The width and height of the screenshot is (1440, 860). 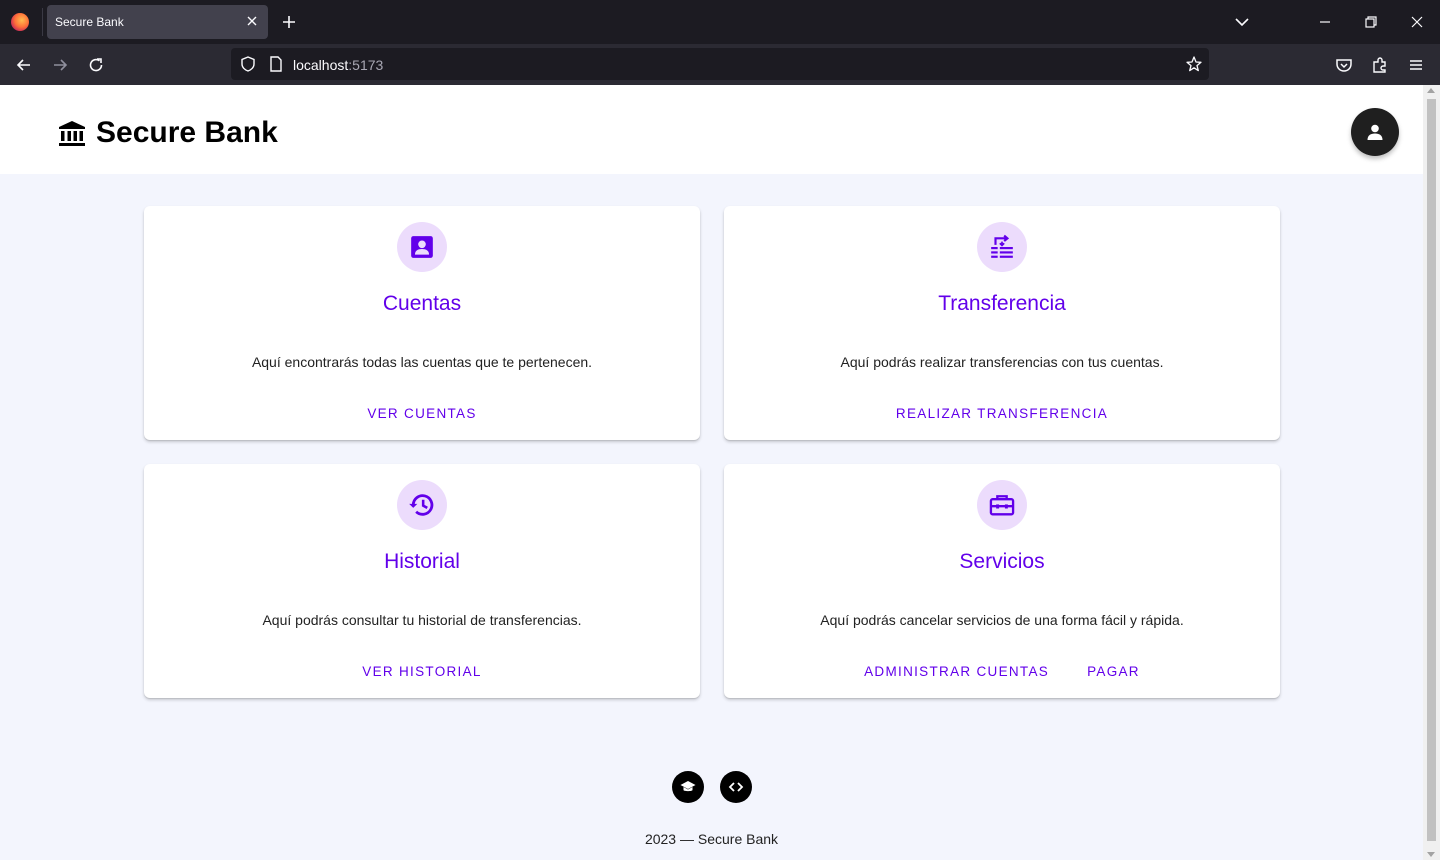 I want to click on scroll-down-arrow-icon, so click(x=1431, y=854).